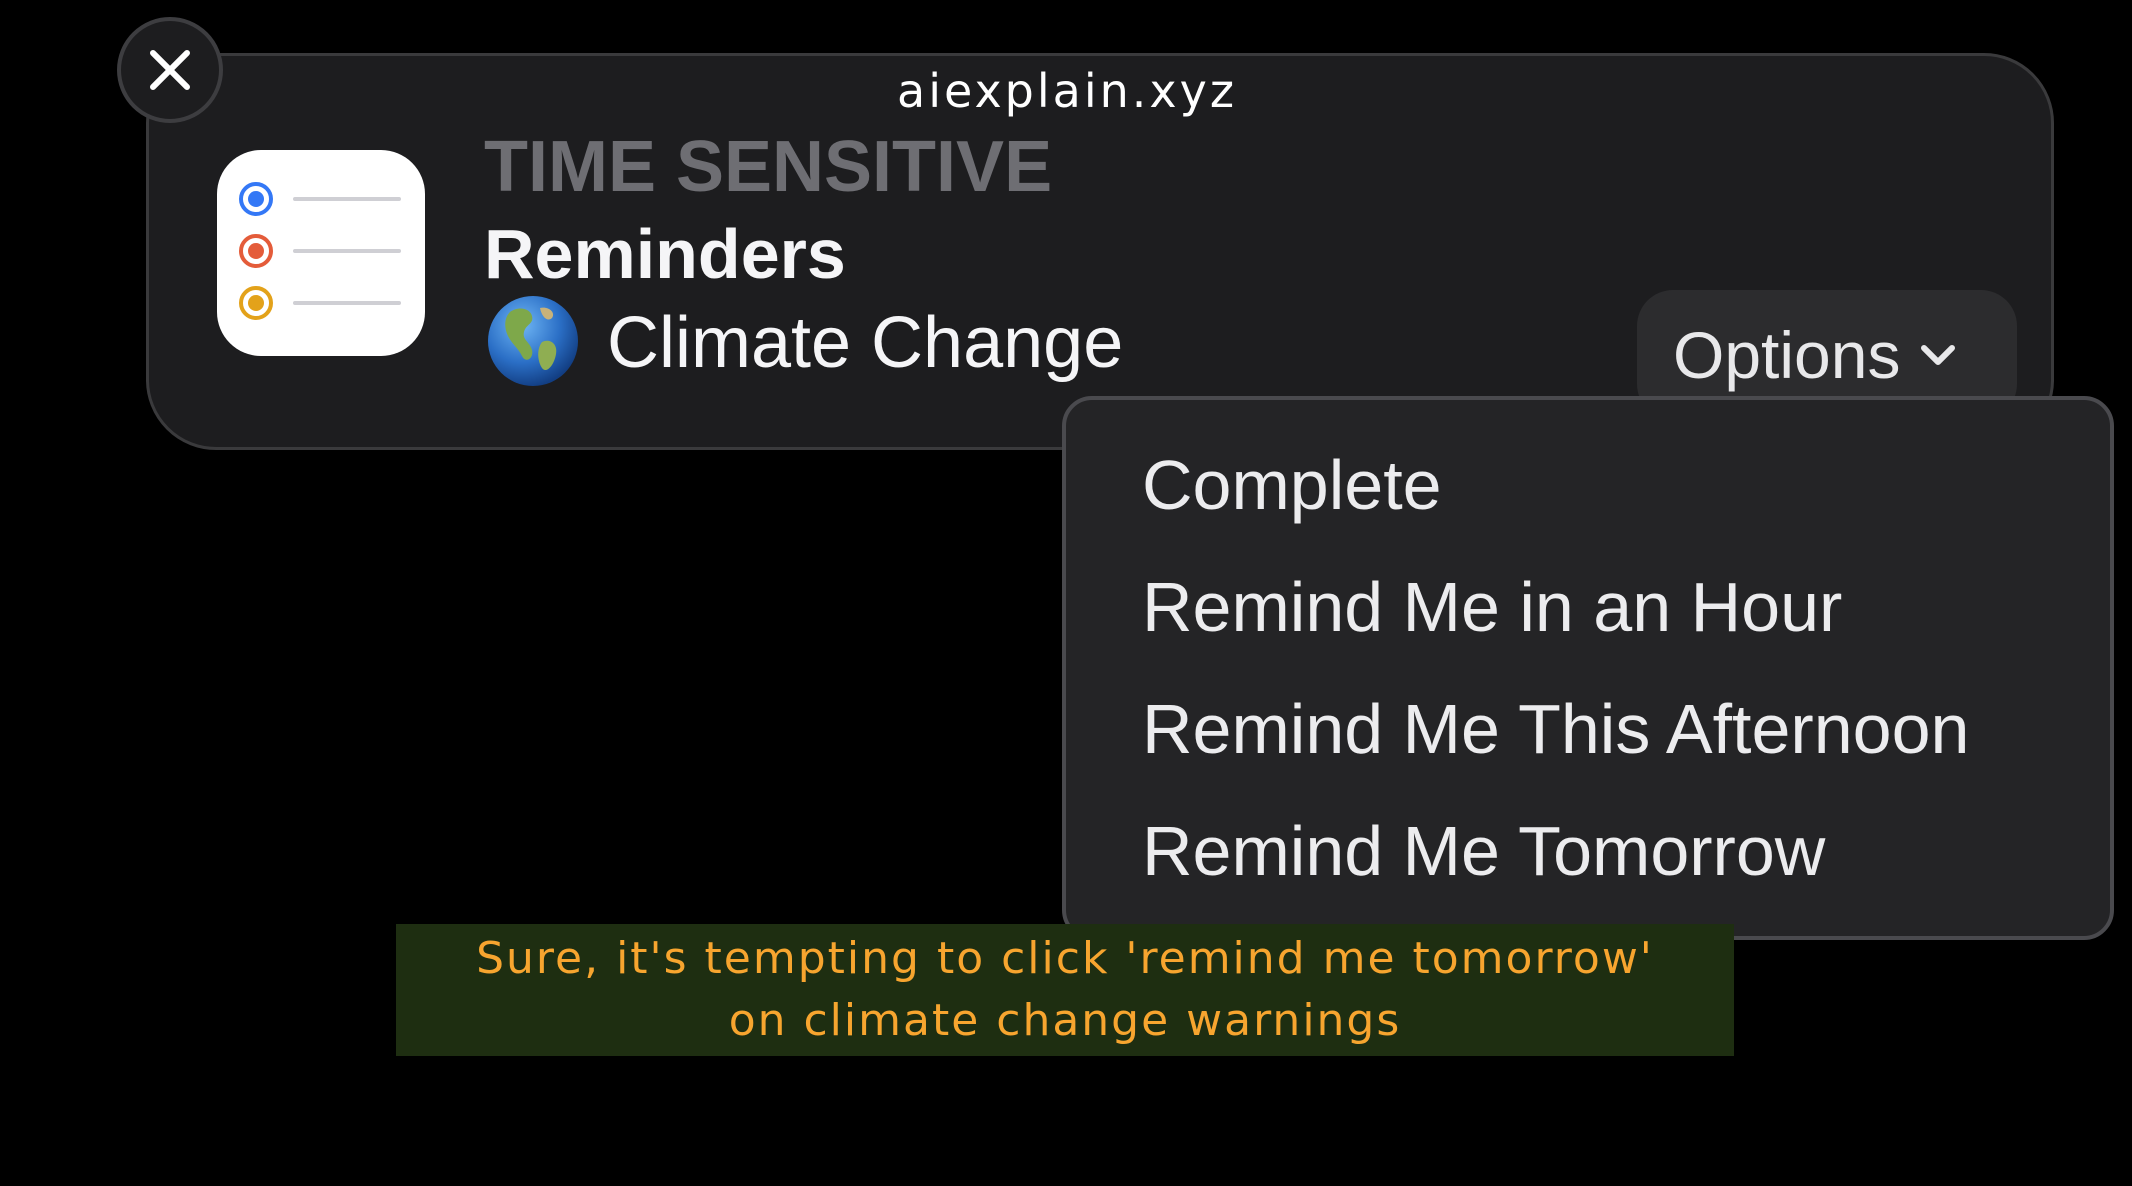 The width and height of the screenshot is (2132, 1186). What do you see at coordinates (256, 303) in the screenshot?
I see `yellow-list-dot-icon` at bounding box center [256, 303].